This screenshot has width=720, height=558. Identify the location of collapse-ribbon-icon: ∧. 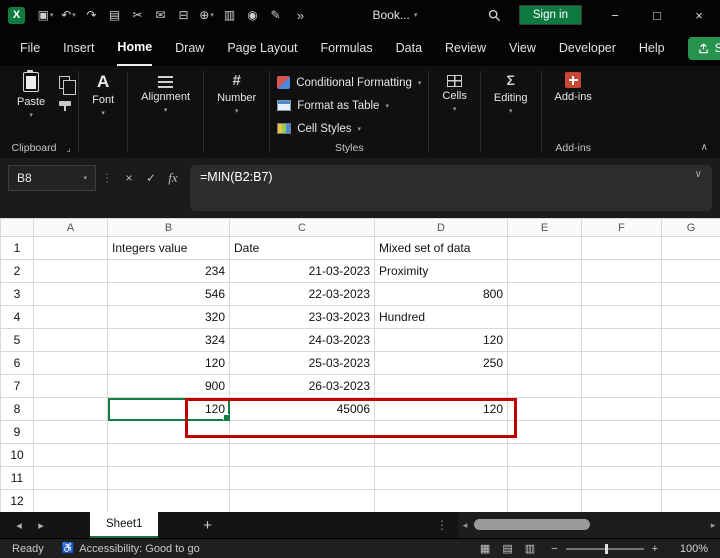
(704, 147).